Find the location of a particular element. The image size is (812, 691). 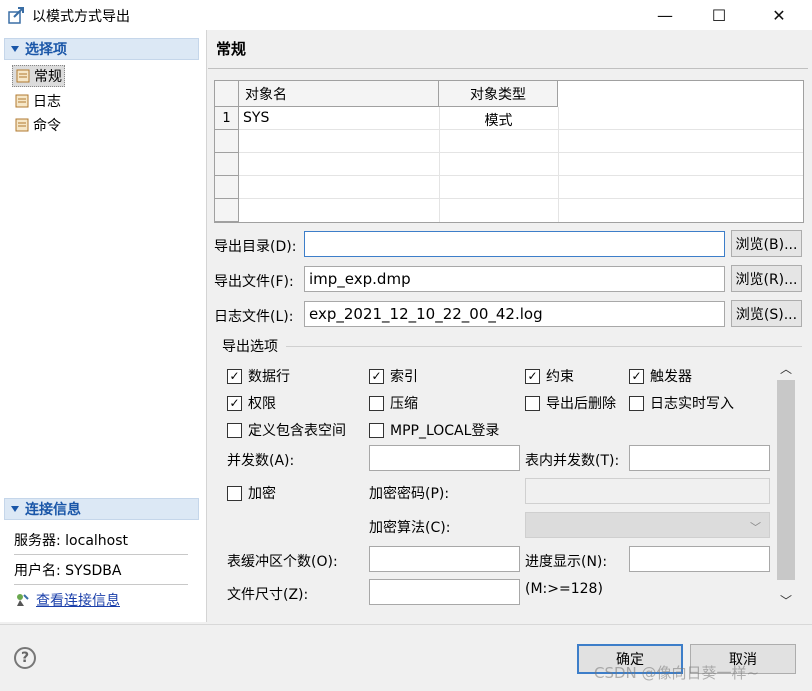

export-file-label: 导出文件(F): is located at coordinates (254, 282).